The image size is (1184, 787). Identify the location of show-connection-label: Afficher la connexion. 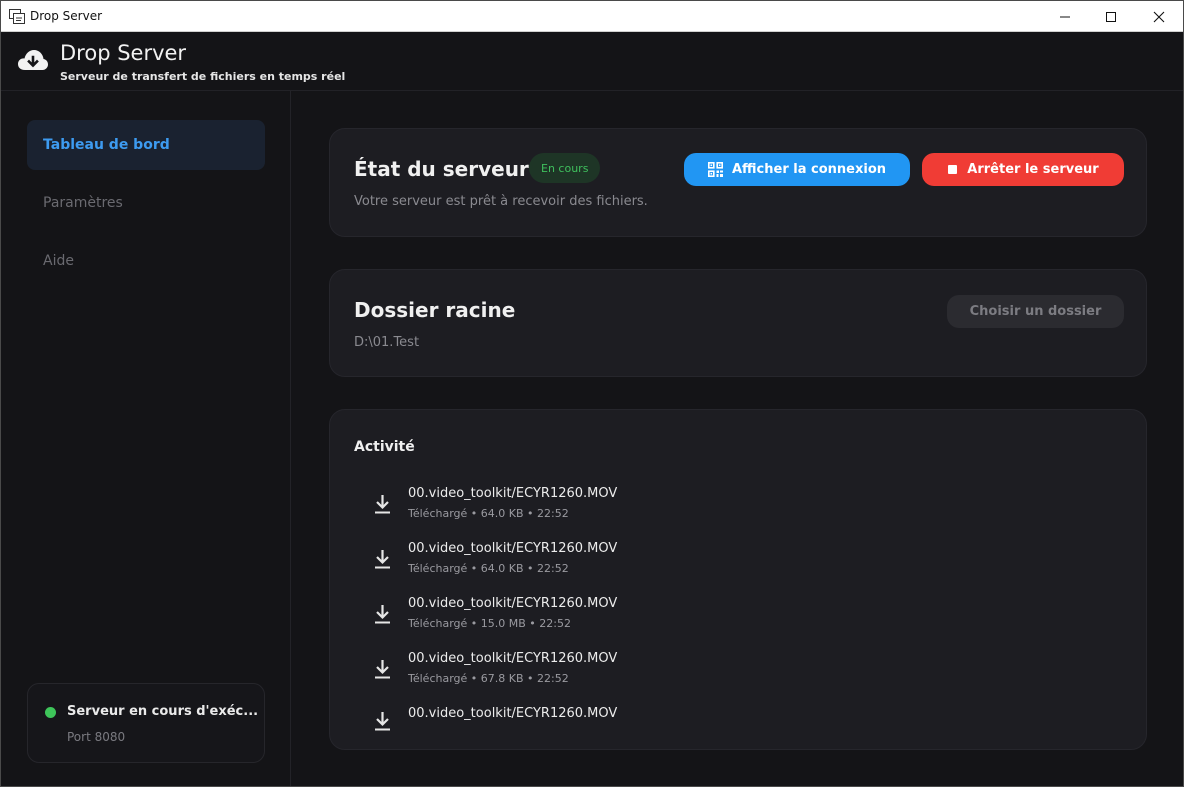
(809, 169).